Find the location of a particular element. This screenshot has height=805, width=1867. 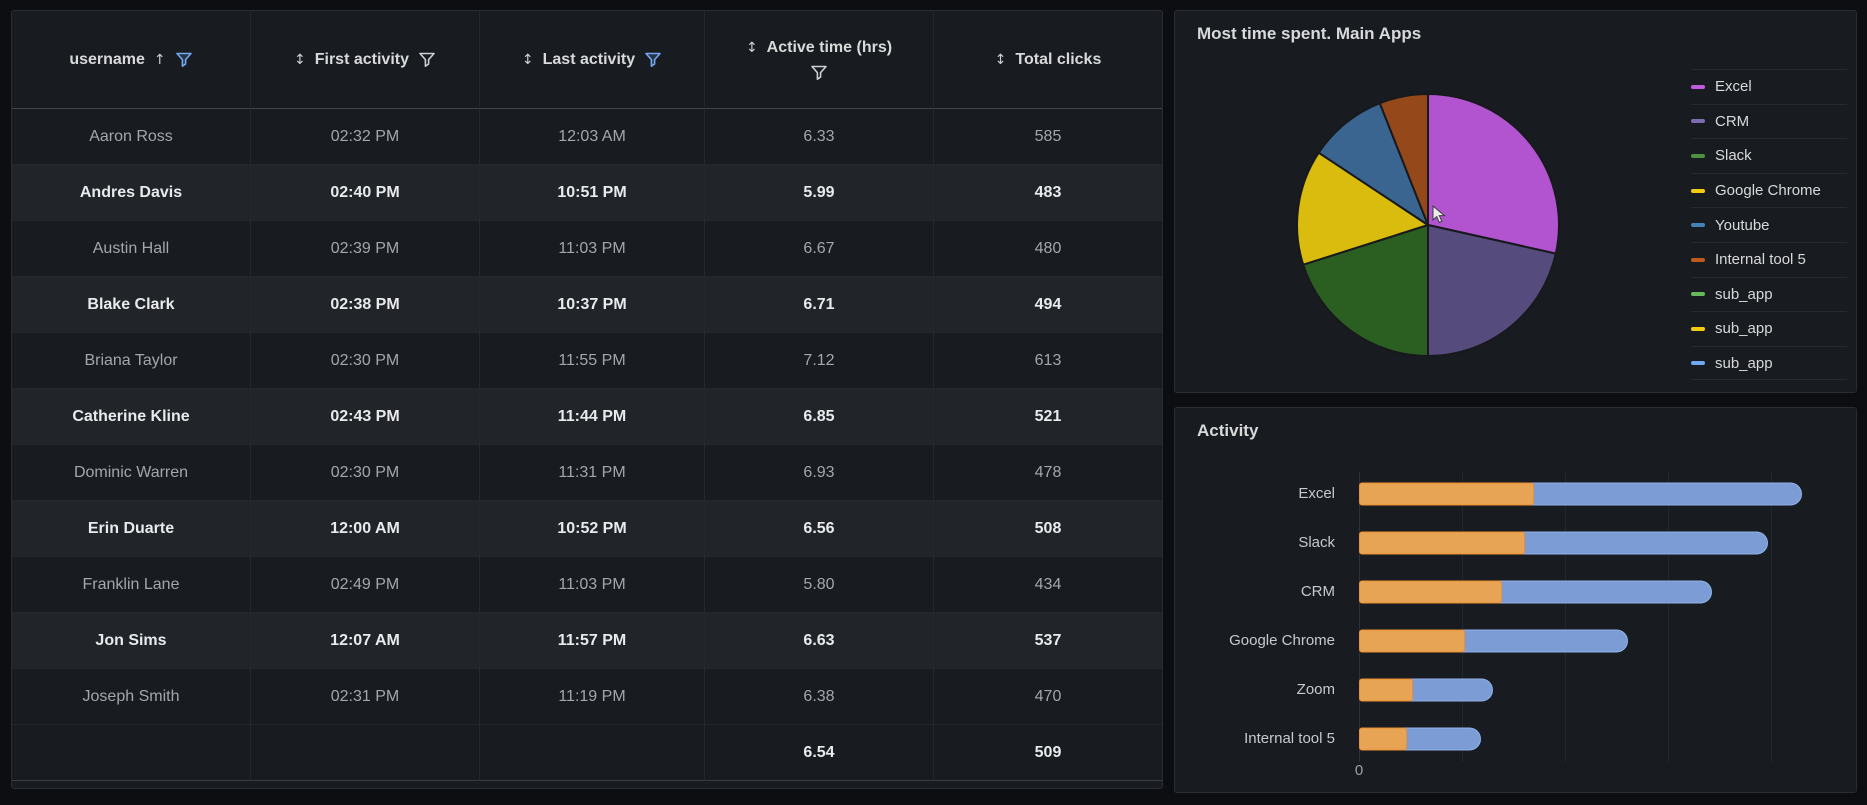

table-cell: 11:44 PM is located at coordinates (592, 417).